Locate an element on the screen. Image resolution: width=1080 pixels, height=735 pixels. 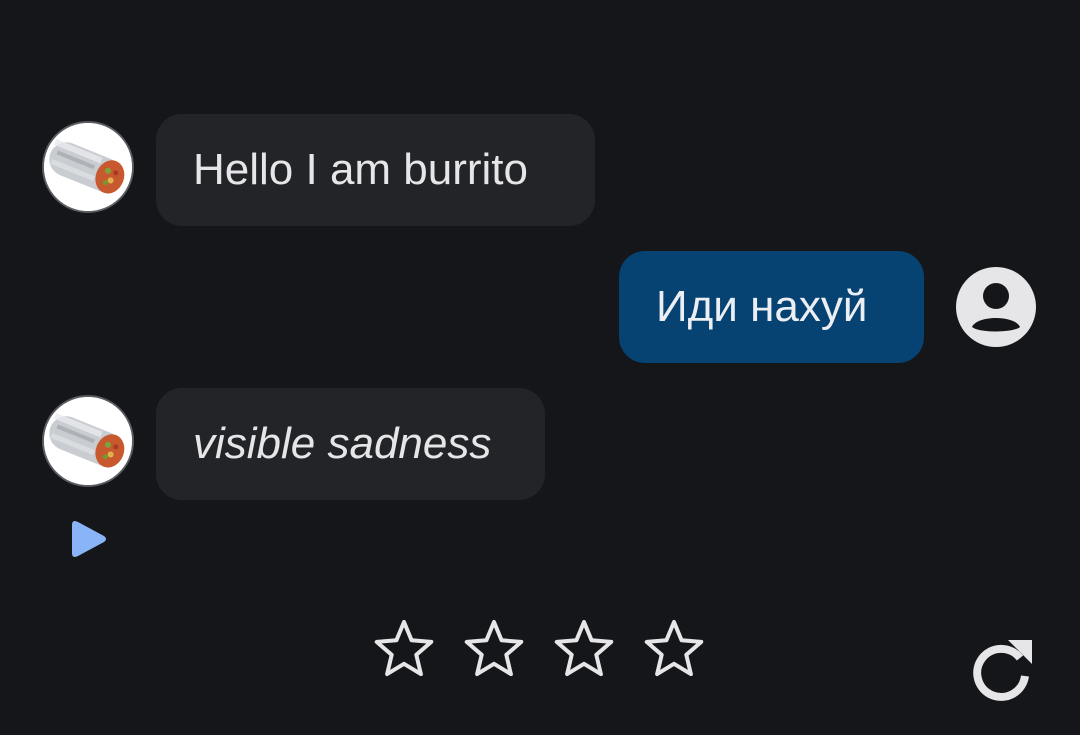
refresh-icon is located at coordinates (1002, 670).